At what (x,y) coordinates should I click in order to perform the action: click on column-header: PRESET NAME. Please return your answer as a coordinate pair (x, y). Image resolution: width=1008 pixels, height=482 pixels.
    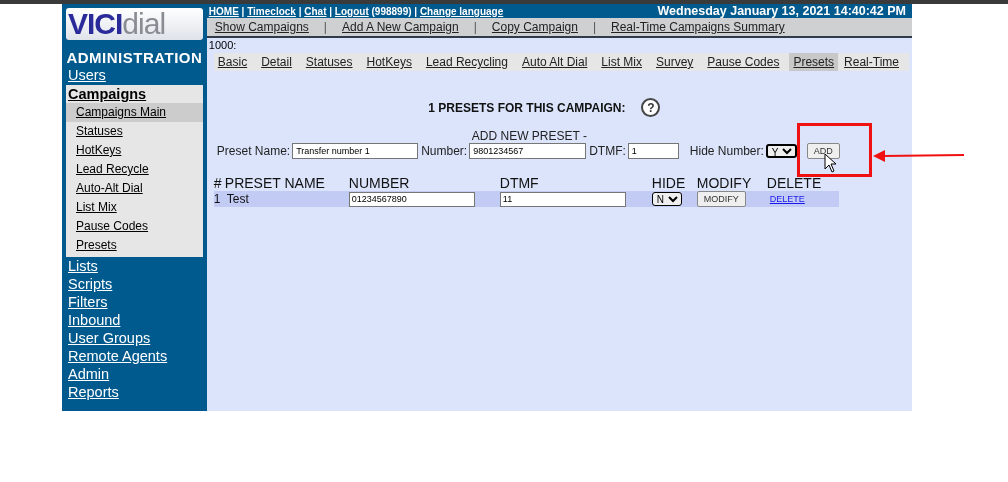
    Looking at the image, I should click on (275, 183).